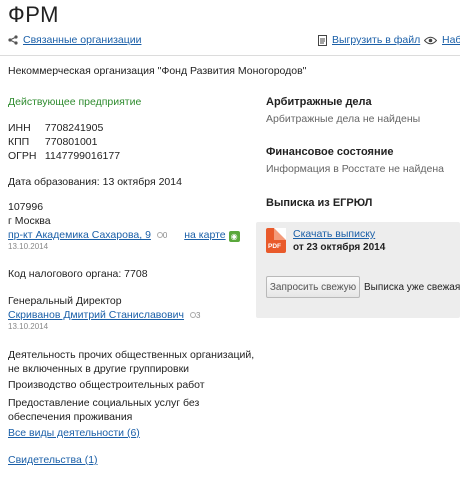 The width and height of the screenshot is (460, 477). Describe the element at coordinates (74, 433) in the screenshot. I see `all-activities-link: Все виды деятельности (6)` at that location.